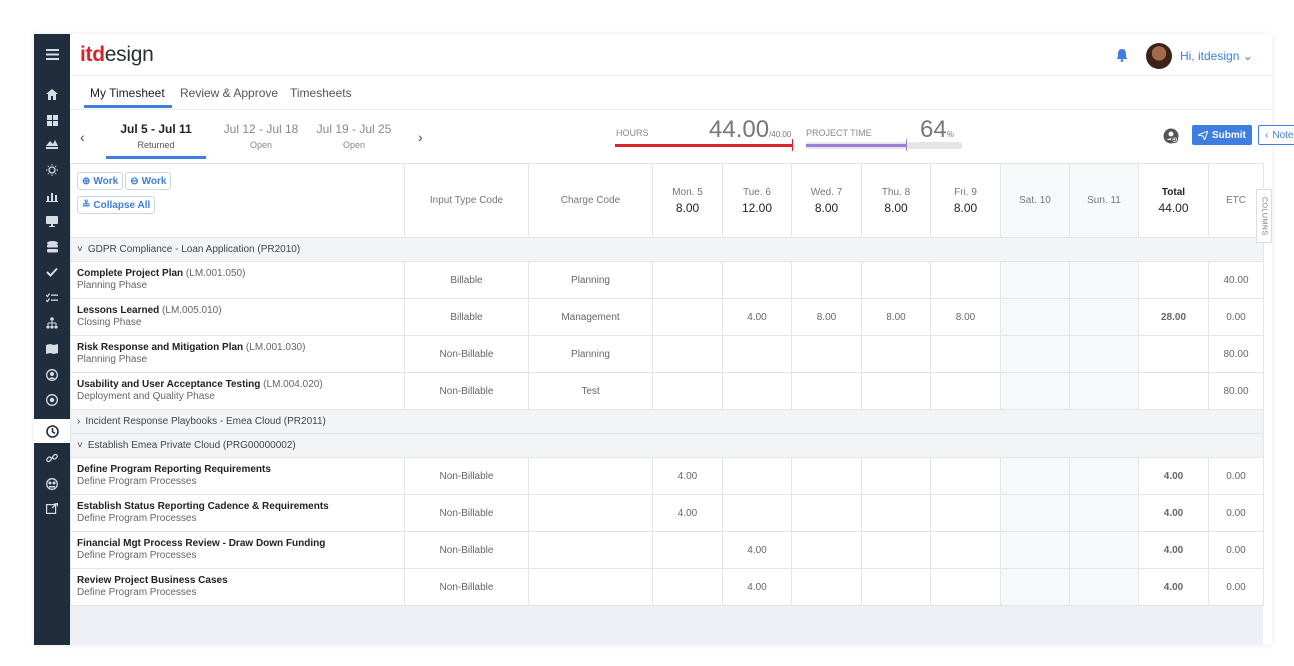  Describe the element at coordinates (52, 508) in the screenshot. I see `external-link-icon` at that location.